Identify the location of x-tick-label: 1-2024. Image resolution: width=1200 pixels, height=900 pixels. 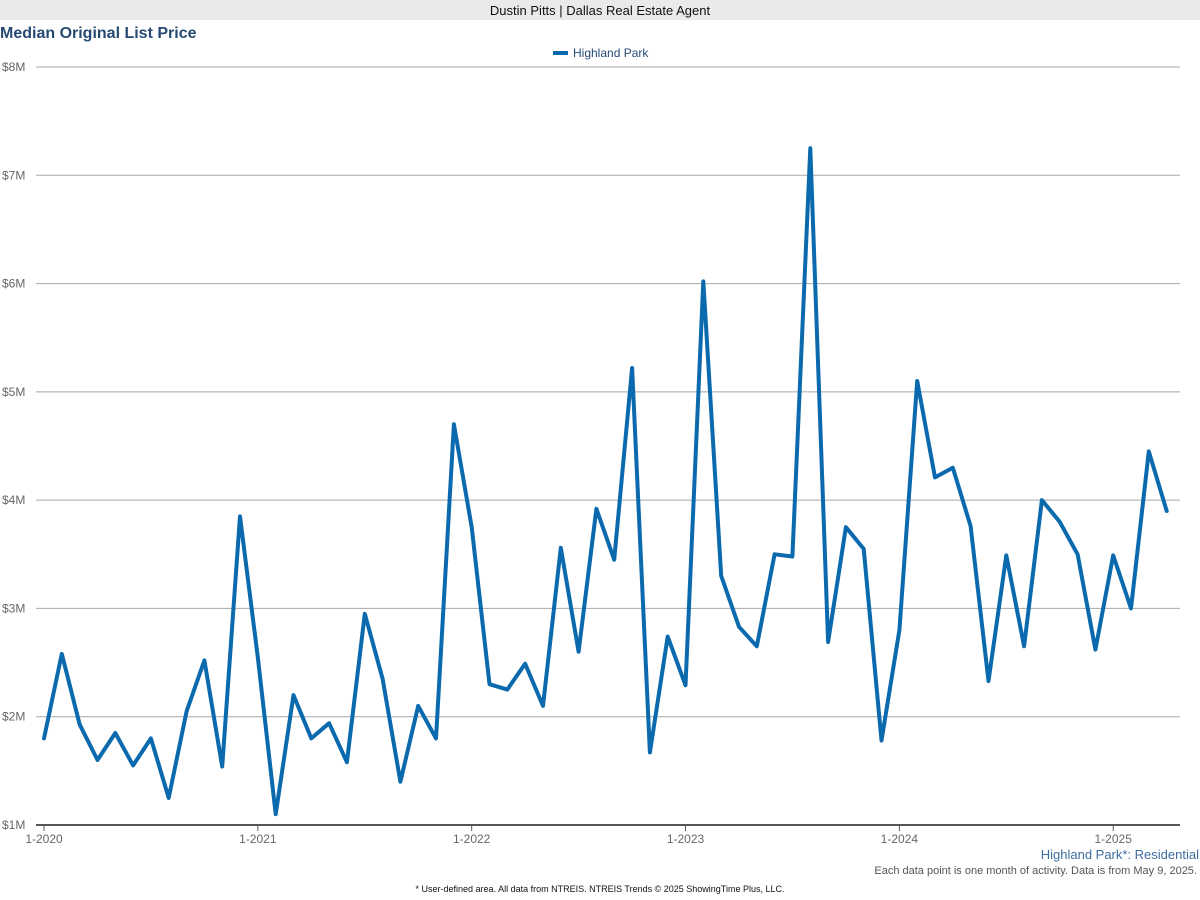
(900, 839).